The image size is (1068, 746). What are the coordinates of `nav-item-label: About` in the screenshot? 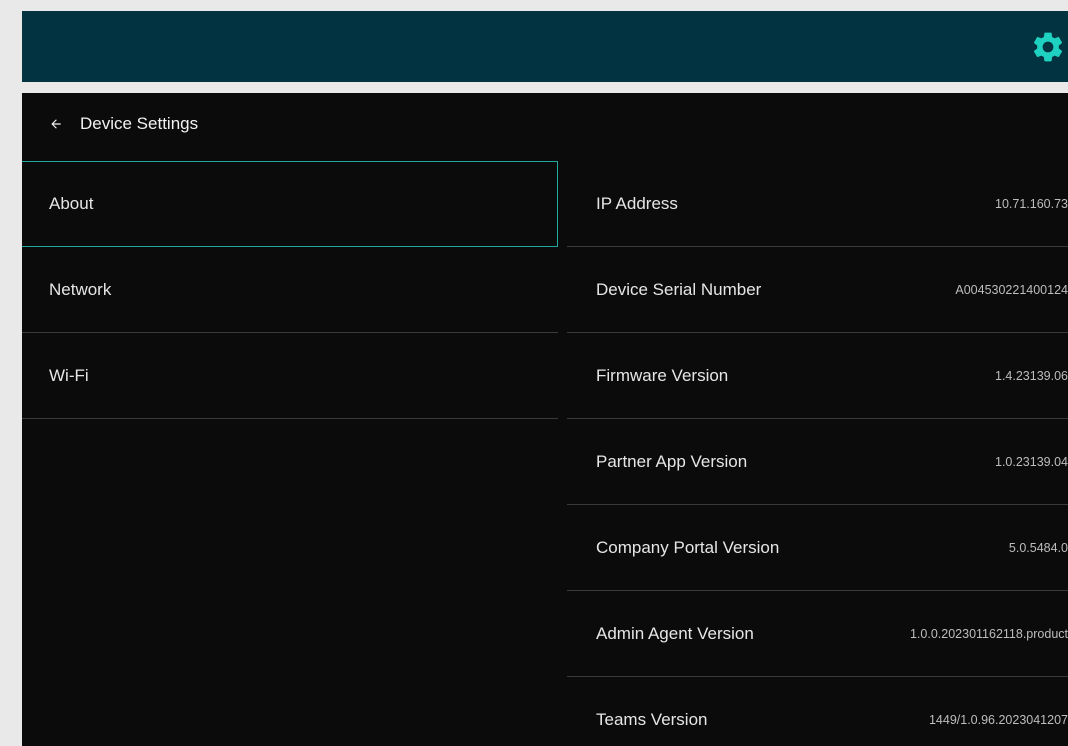 It's located at (71, 203).